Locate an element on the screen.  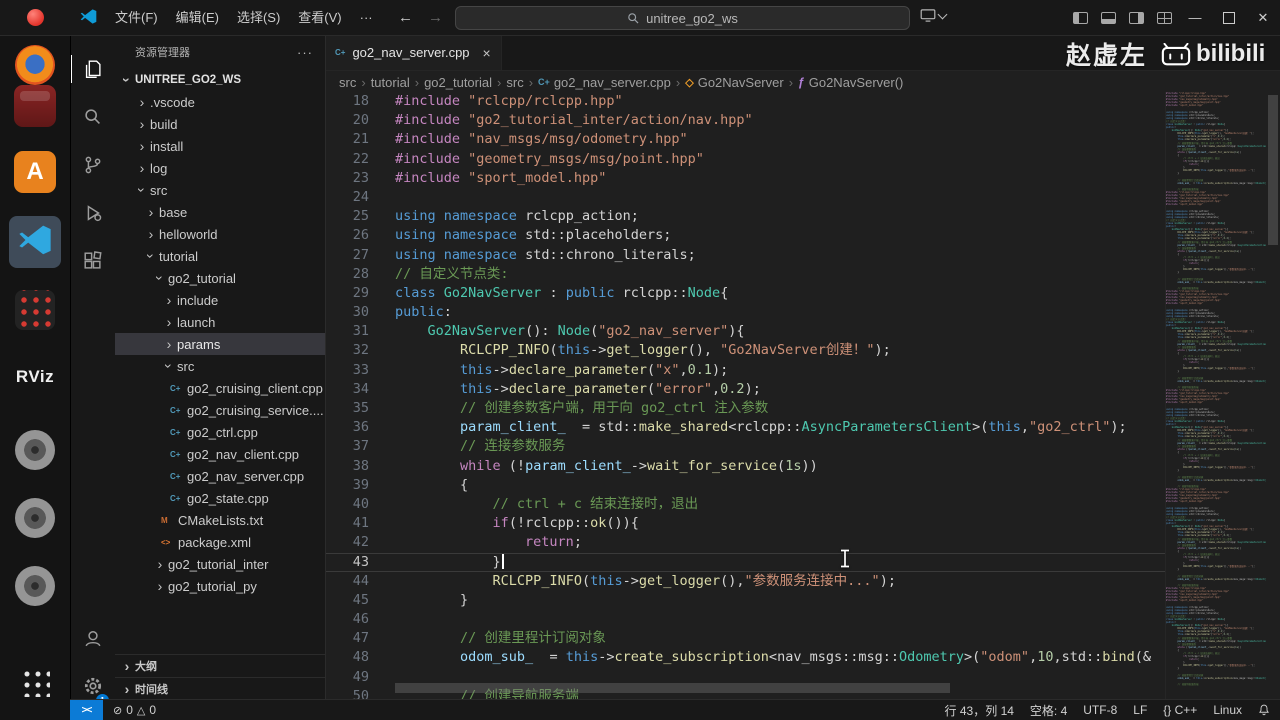
problems-indicator: ⊘ 0 △ 0 is located at coordinates (134, 710).